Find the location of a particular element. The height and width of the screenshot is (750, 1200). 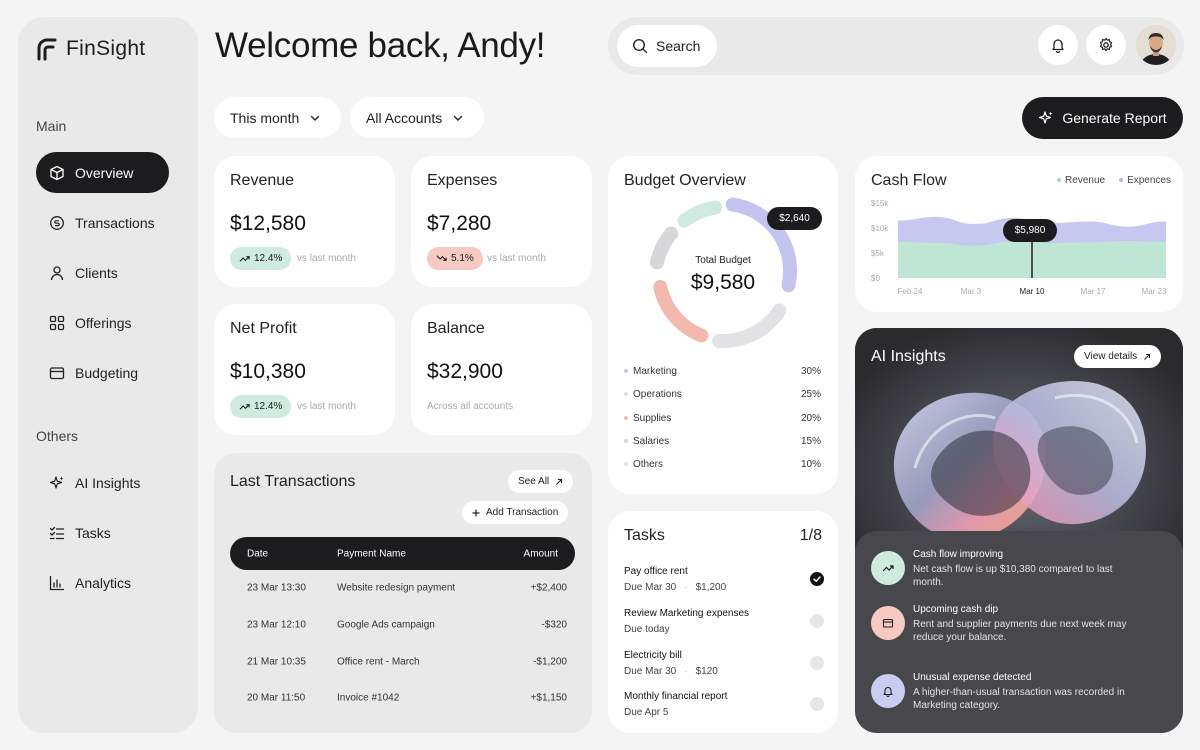

notifications-button is located at coordinates (1058, 45).